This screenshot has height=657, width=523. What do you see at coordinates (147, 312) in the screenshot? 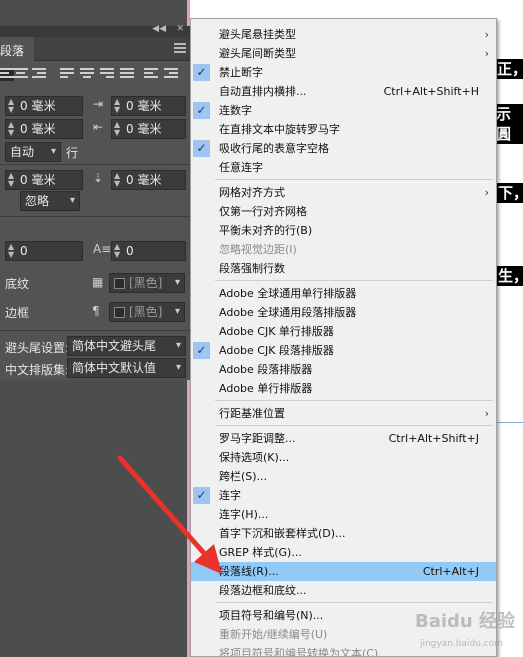
I see `border-color-dropdown: [黑色] ▾` at bounding box center [147, 312].